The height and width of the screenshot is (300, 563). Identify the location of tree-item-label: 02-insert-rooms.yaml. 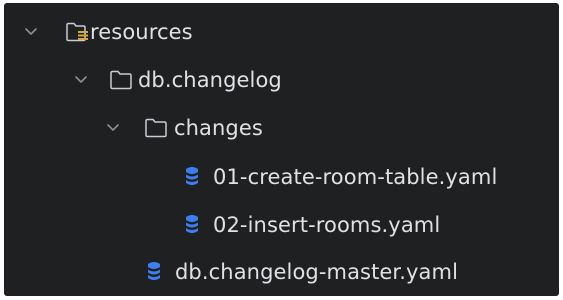
(327, 225).